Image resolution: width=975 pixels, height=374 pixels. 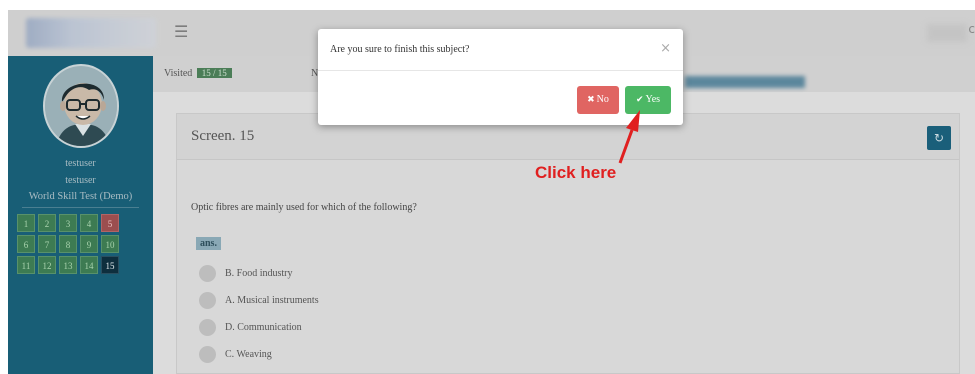 I want to click on option-label: D. Communication, so click(x=263, y=327).